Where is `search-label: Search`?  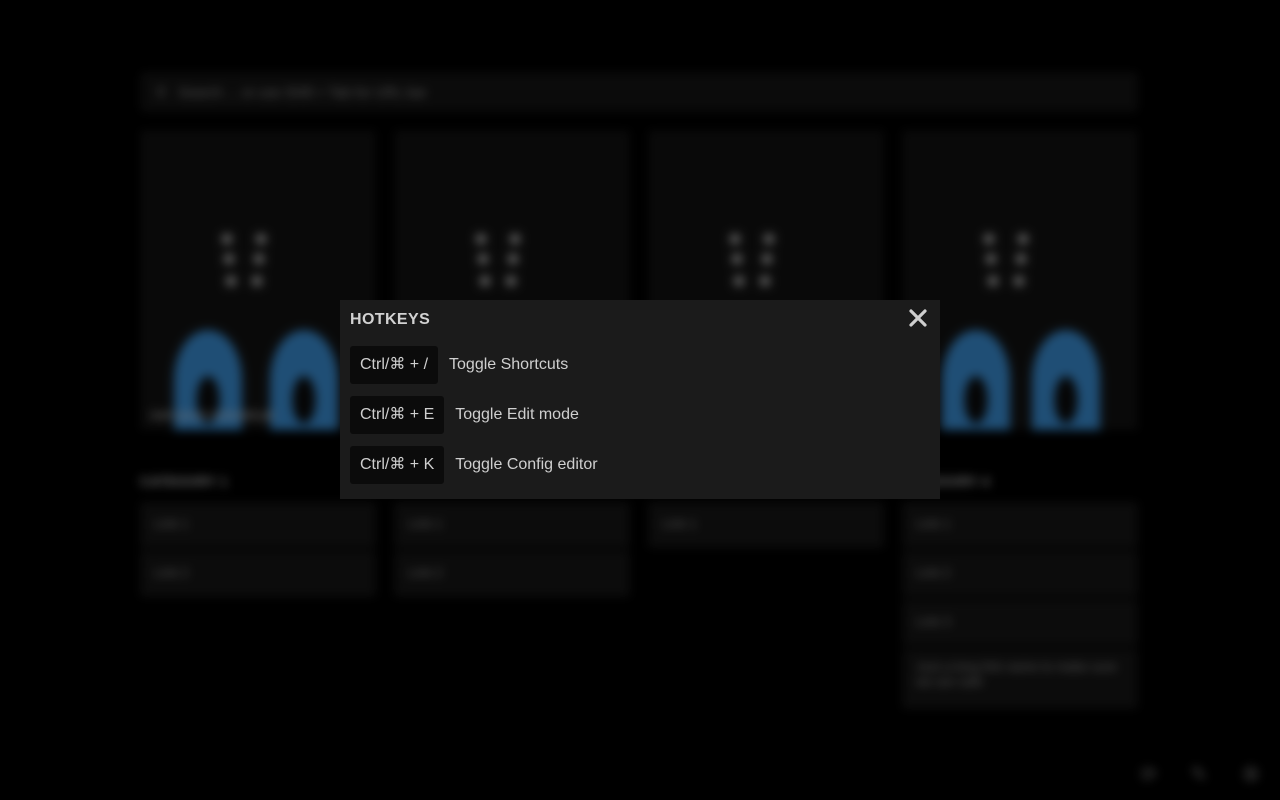 search-label: Search is located at coordinates (200, 92).